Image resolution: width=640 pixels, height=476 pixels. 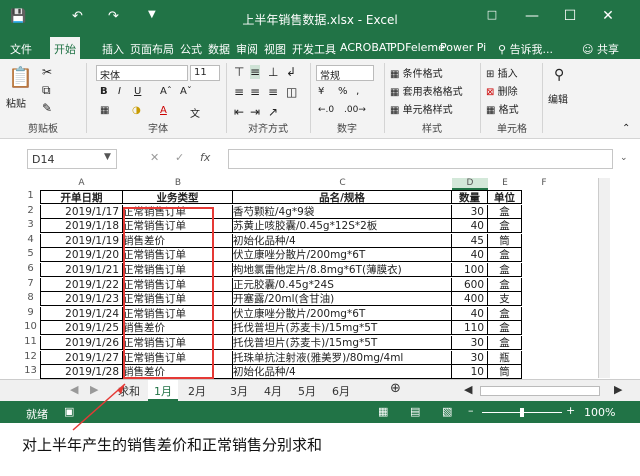 I want to click on phonetic-icon: 文, so click(x=195, y=112).